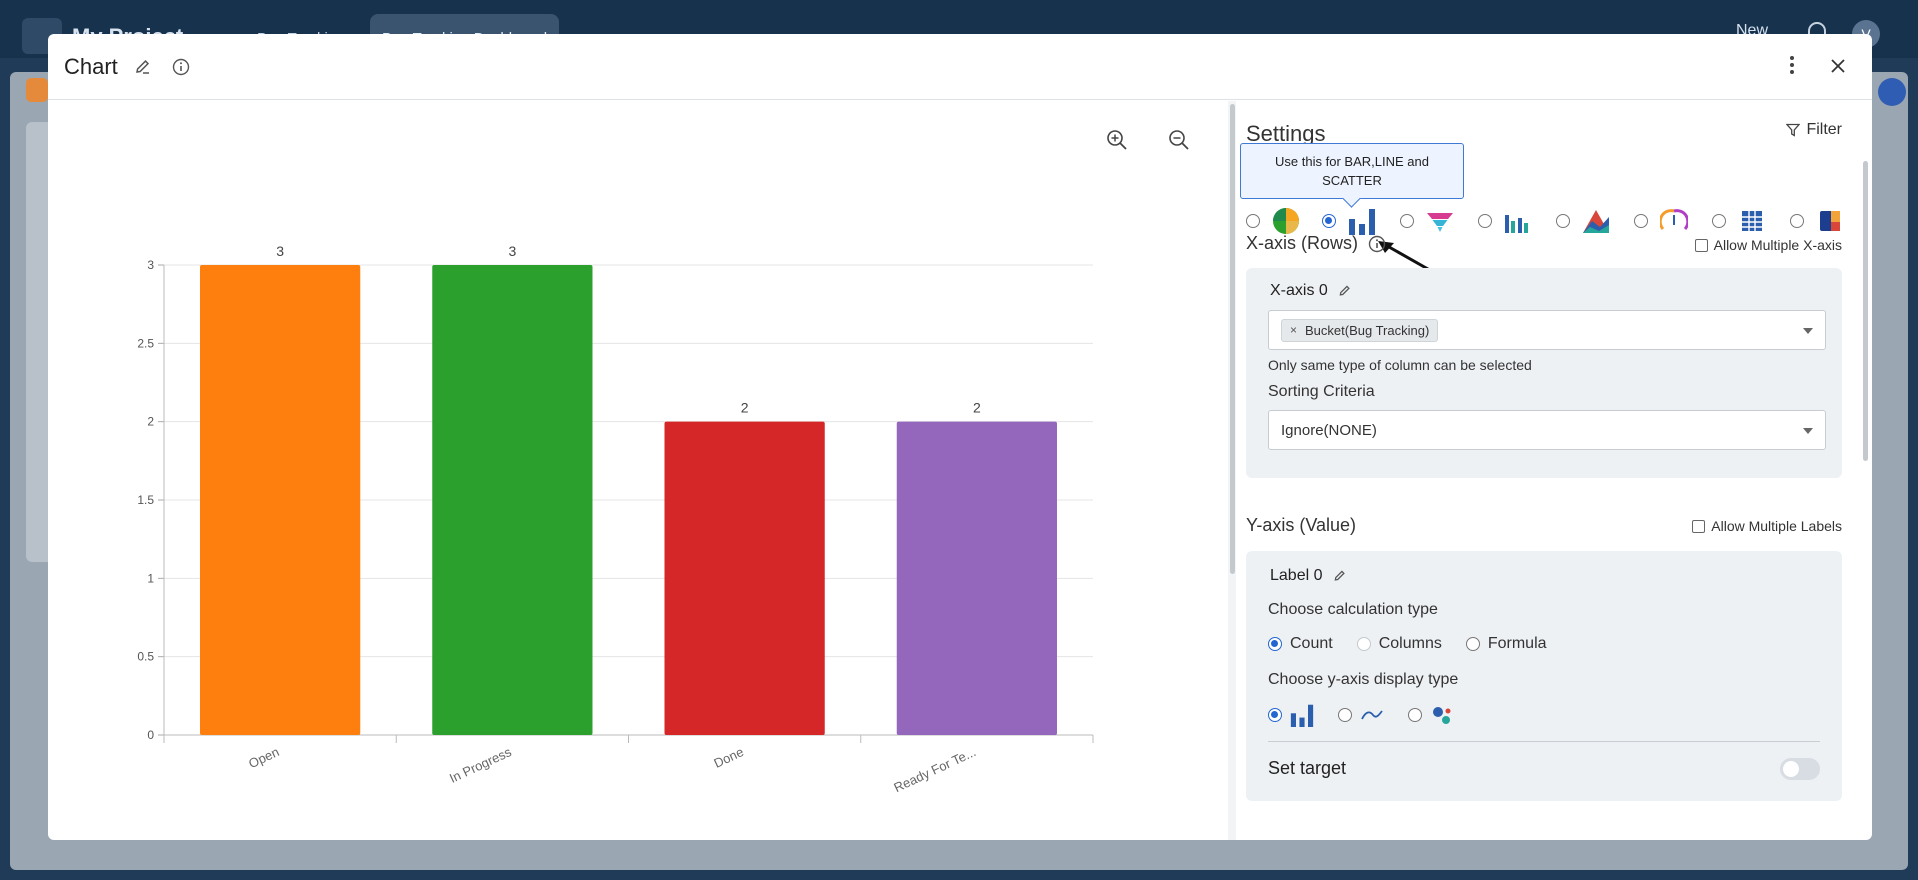 The image size is (1918, 880). Describe the element at coordinates (37, 90) in the screenshot. I see `background-orange-icon` at that location.